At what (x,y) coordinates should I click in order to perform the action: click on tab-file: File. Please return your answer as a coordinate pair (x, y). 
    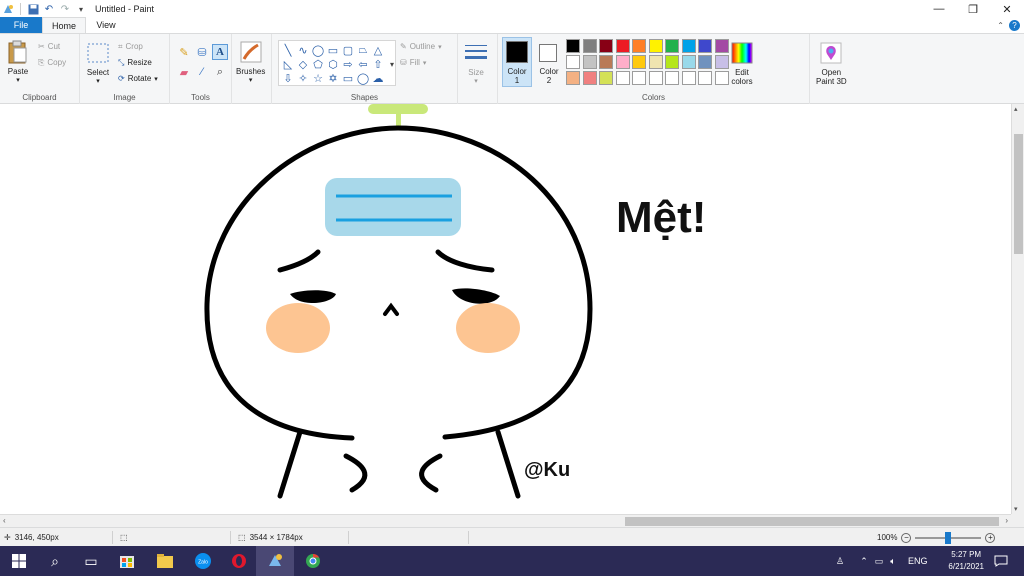
    Looking at the image, I should click on (21, 25).